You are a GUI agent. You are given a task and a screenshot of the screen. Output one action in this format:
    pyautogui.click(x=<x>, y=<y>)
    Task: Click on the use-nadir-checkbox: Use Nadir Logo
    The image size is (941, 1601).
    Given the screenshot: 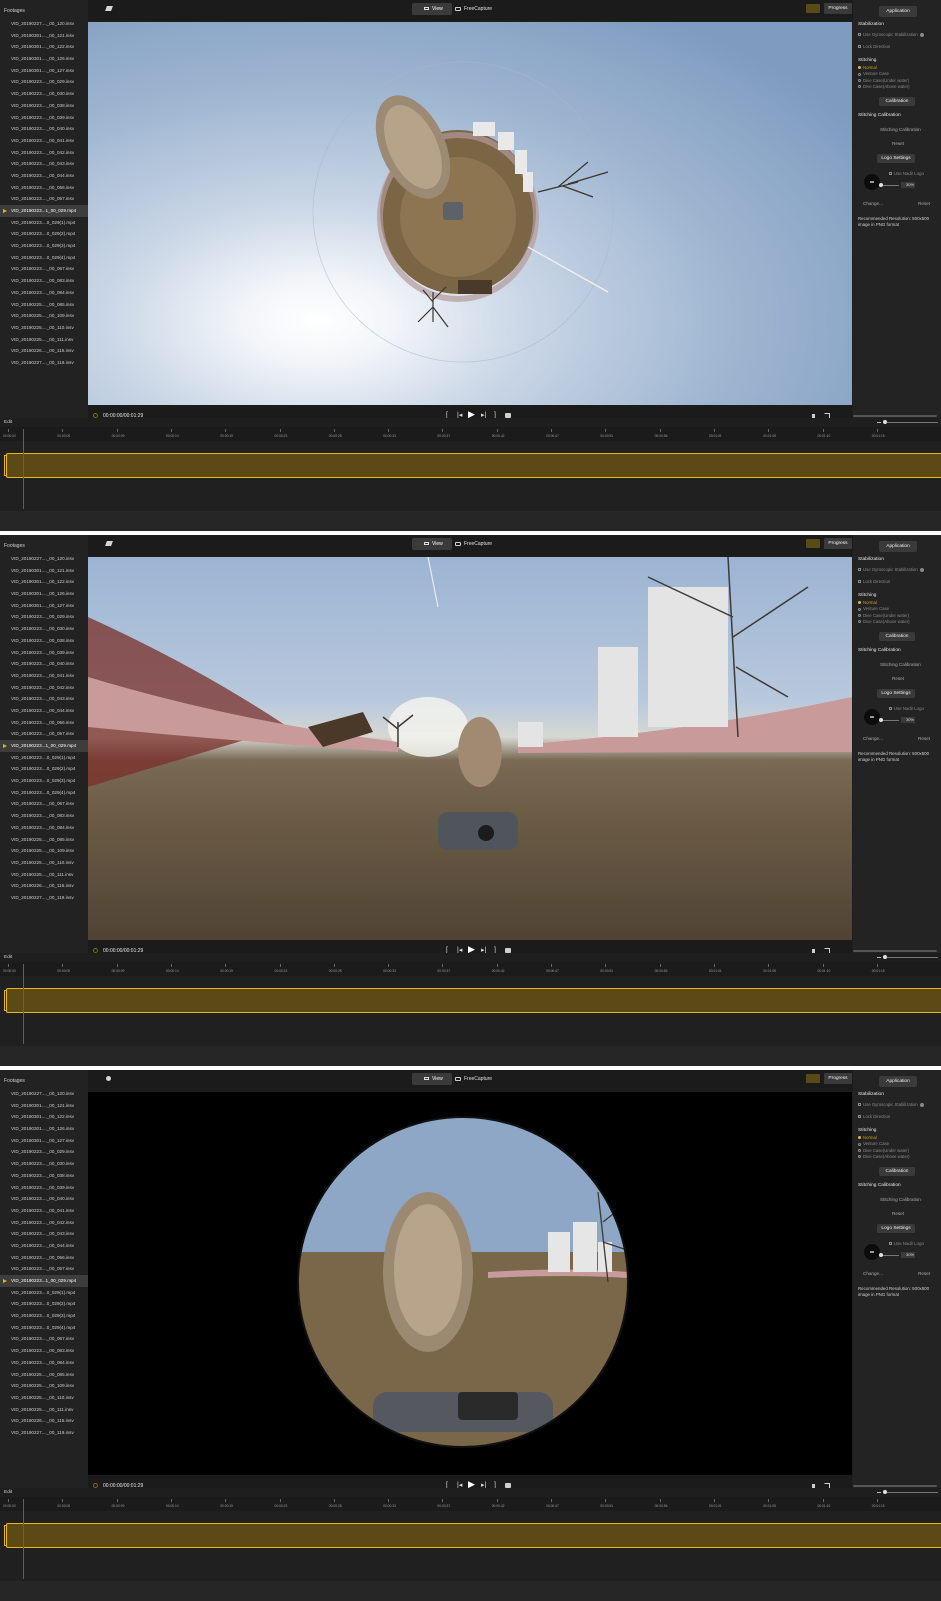 What is the action you would take?
    pyautogui.click(x=906, y=708)
    